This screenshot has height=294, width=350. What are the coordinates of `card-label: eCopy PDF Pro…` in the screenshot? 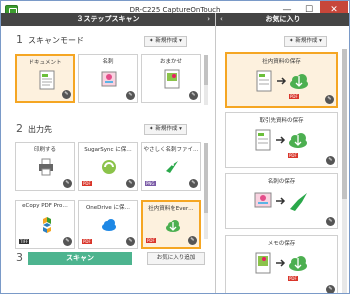 It's located at (45, 206).